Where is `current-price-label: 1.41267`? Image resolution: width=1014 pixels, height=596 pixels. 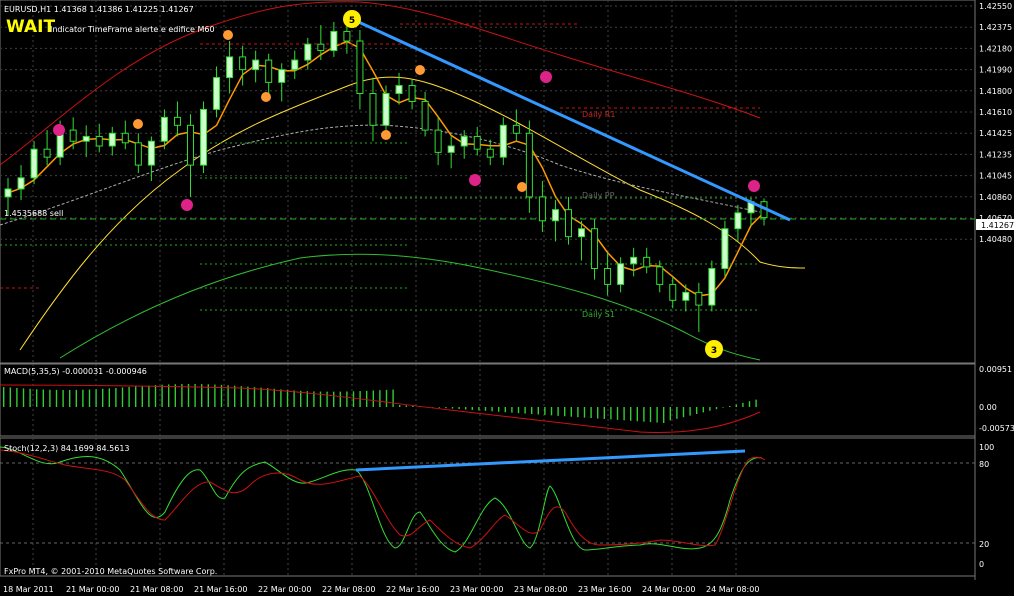
current-price-label: 1.41267 is located at coordinates (997, 225).